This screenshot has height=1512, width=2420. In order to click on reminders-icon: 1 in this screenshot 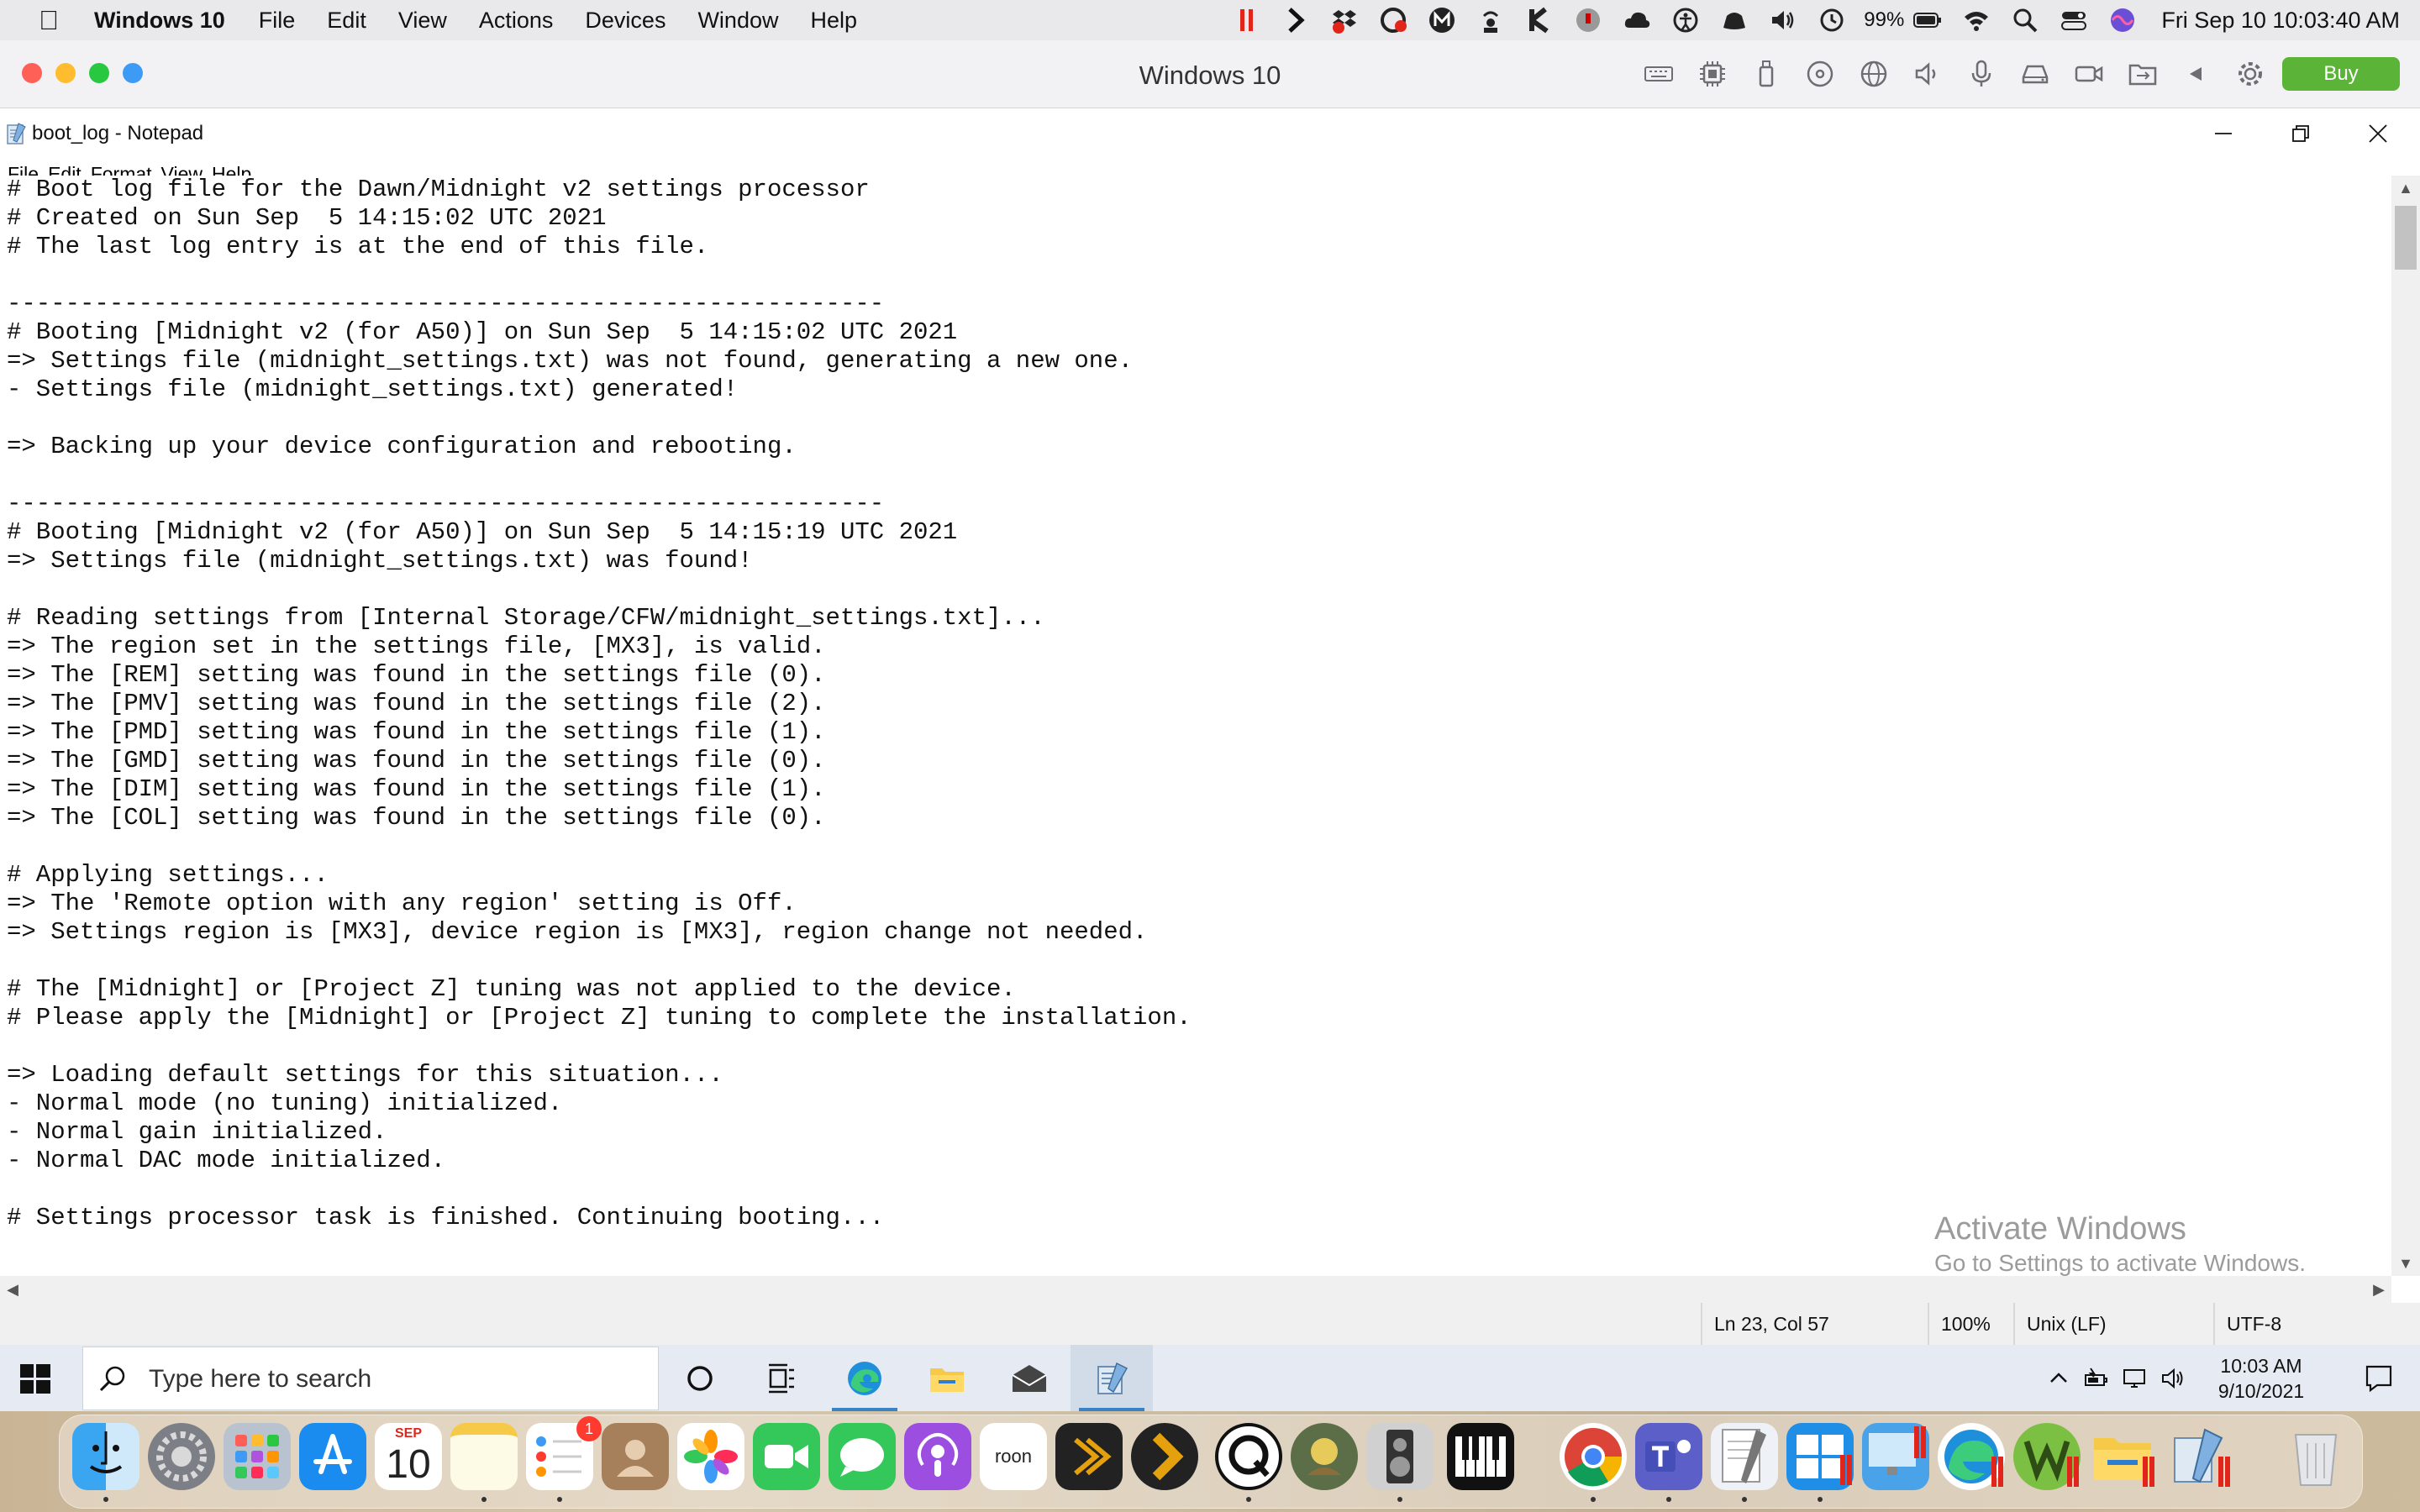, I will do `click(564, 1453)`.